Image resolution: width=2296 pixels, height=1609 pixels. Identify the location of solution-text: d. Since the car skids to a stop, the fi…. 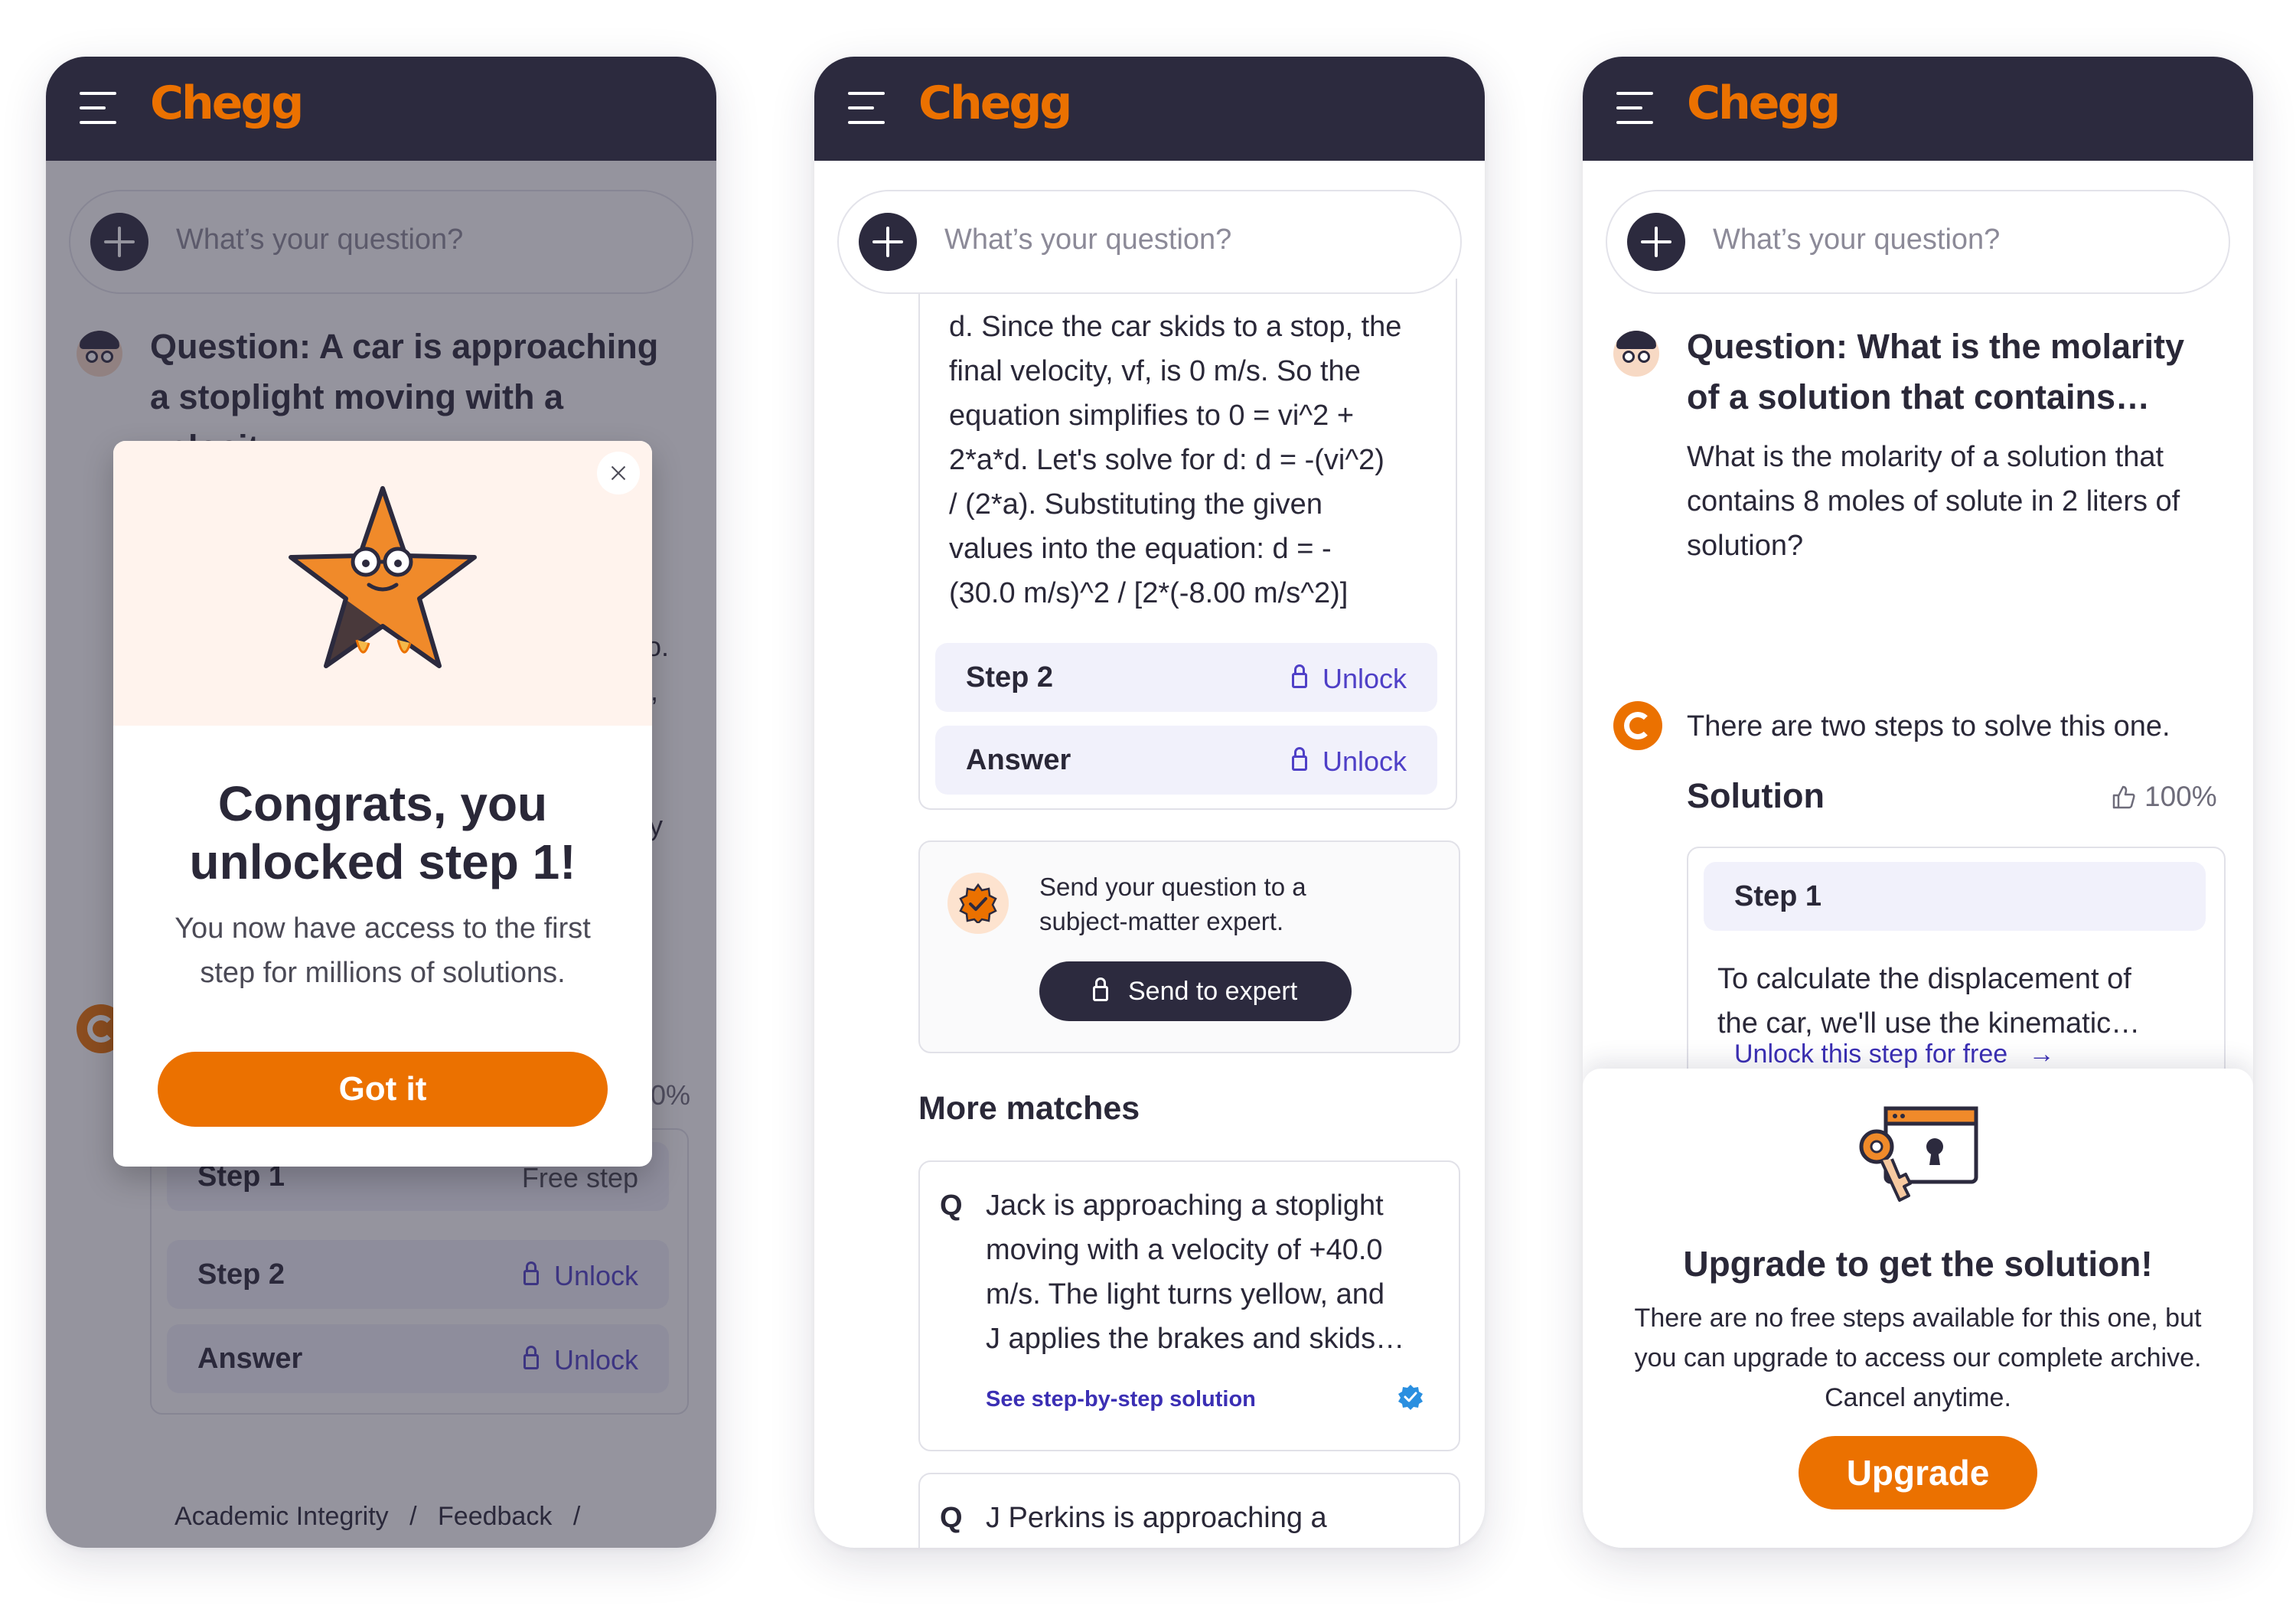
(1175, 460).